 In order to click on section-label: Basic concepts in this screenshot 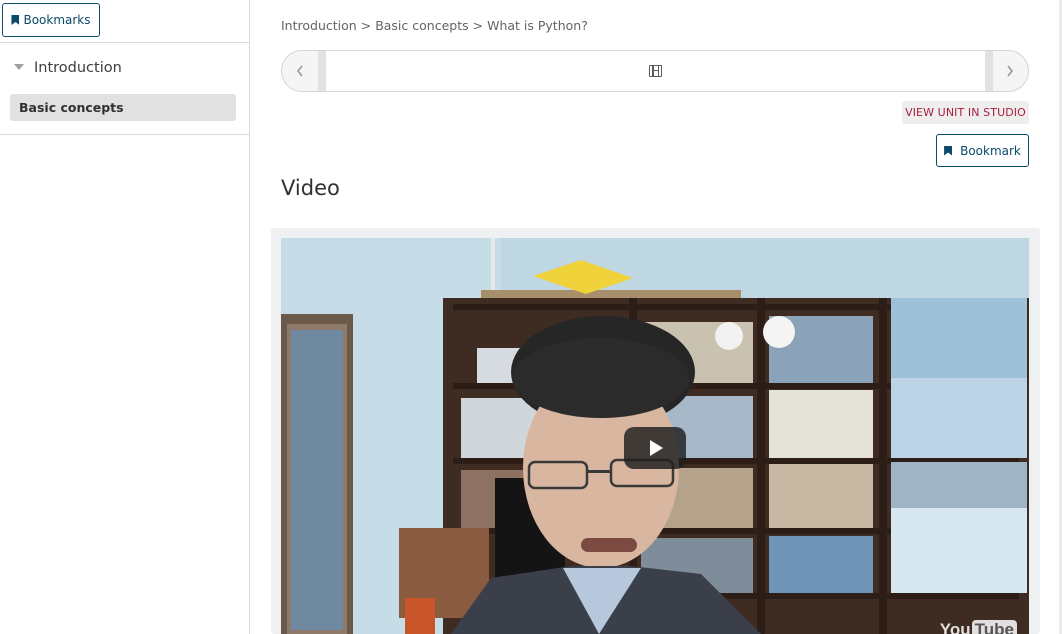, I will do `click(71, 107)`.